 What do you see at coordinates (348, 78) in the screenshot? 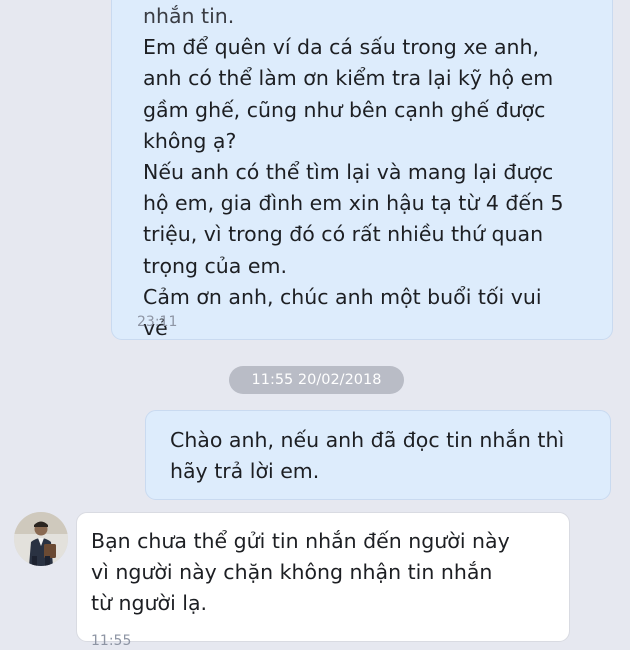
I see `message-text-line: anh có thể làm ơn kiểm tra lại kỹ hộ em` at bounding box center [348, 78].